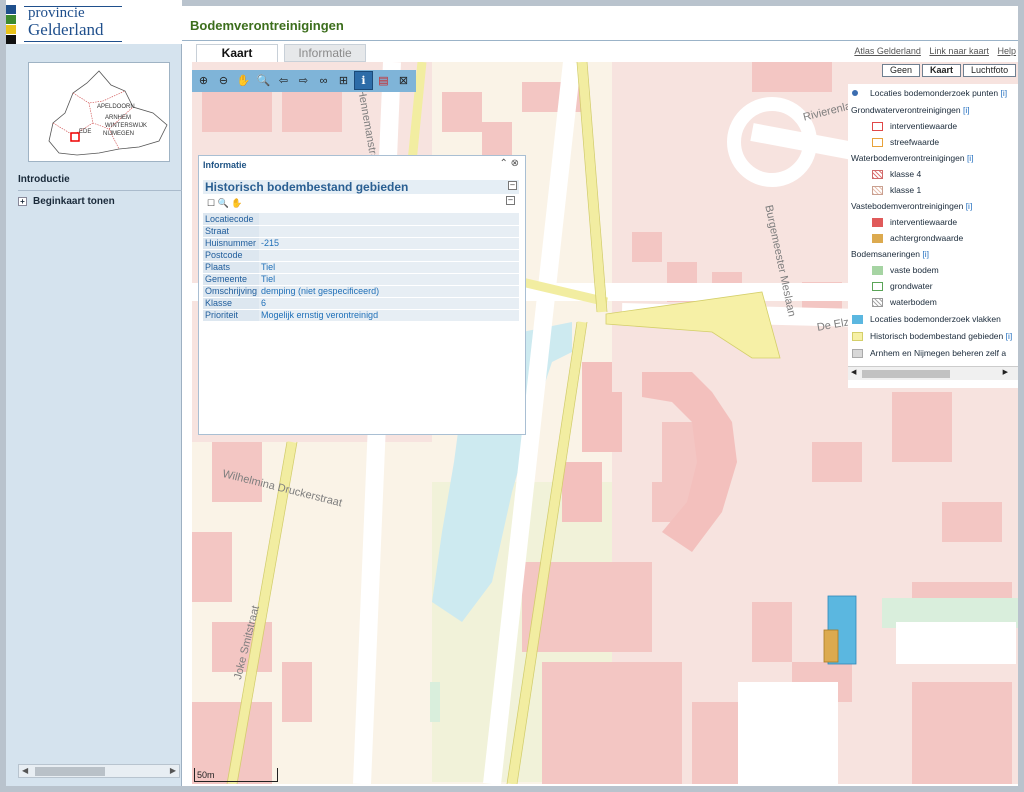  Describe the element at coordinates (66, 201) in the screenshot. I see `sidebar-item-beginkaart: + Beginkaart tonen` at that location.